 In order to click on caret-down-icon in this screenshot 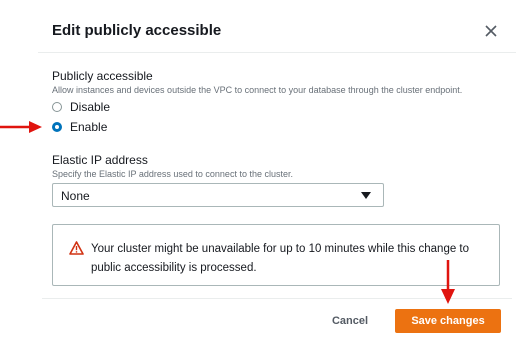, I will do `click(366, 195)`.